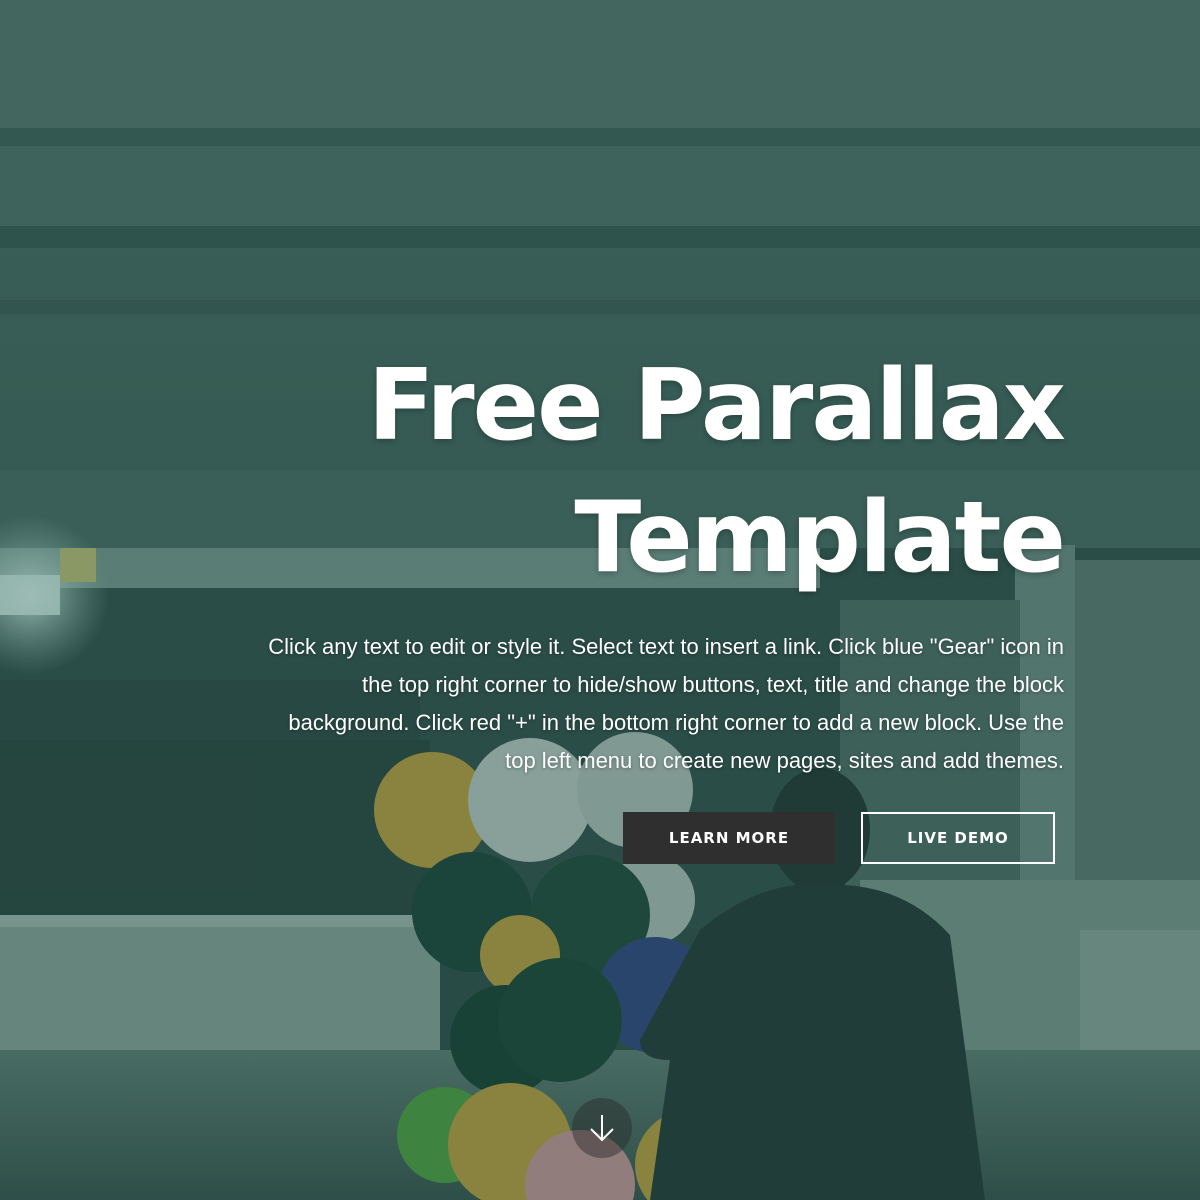 The width and height of the screenshot is (1200, 1200). What do you see at coordinates (839, 838) in the screenshot?
I see `hero-buttons: LEARN MORE LIVE DEMO` at bounding box center [839, 838].